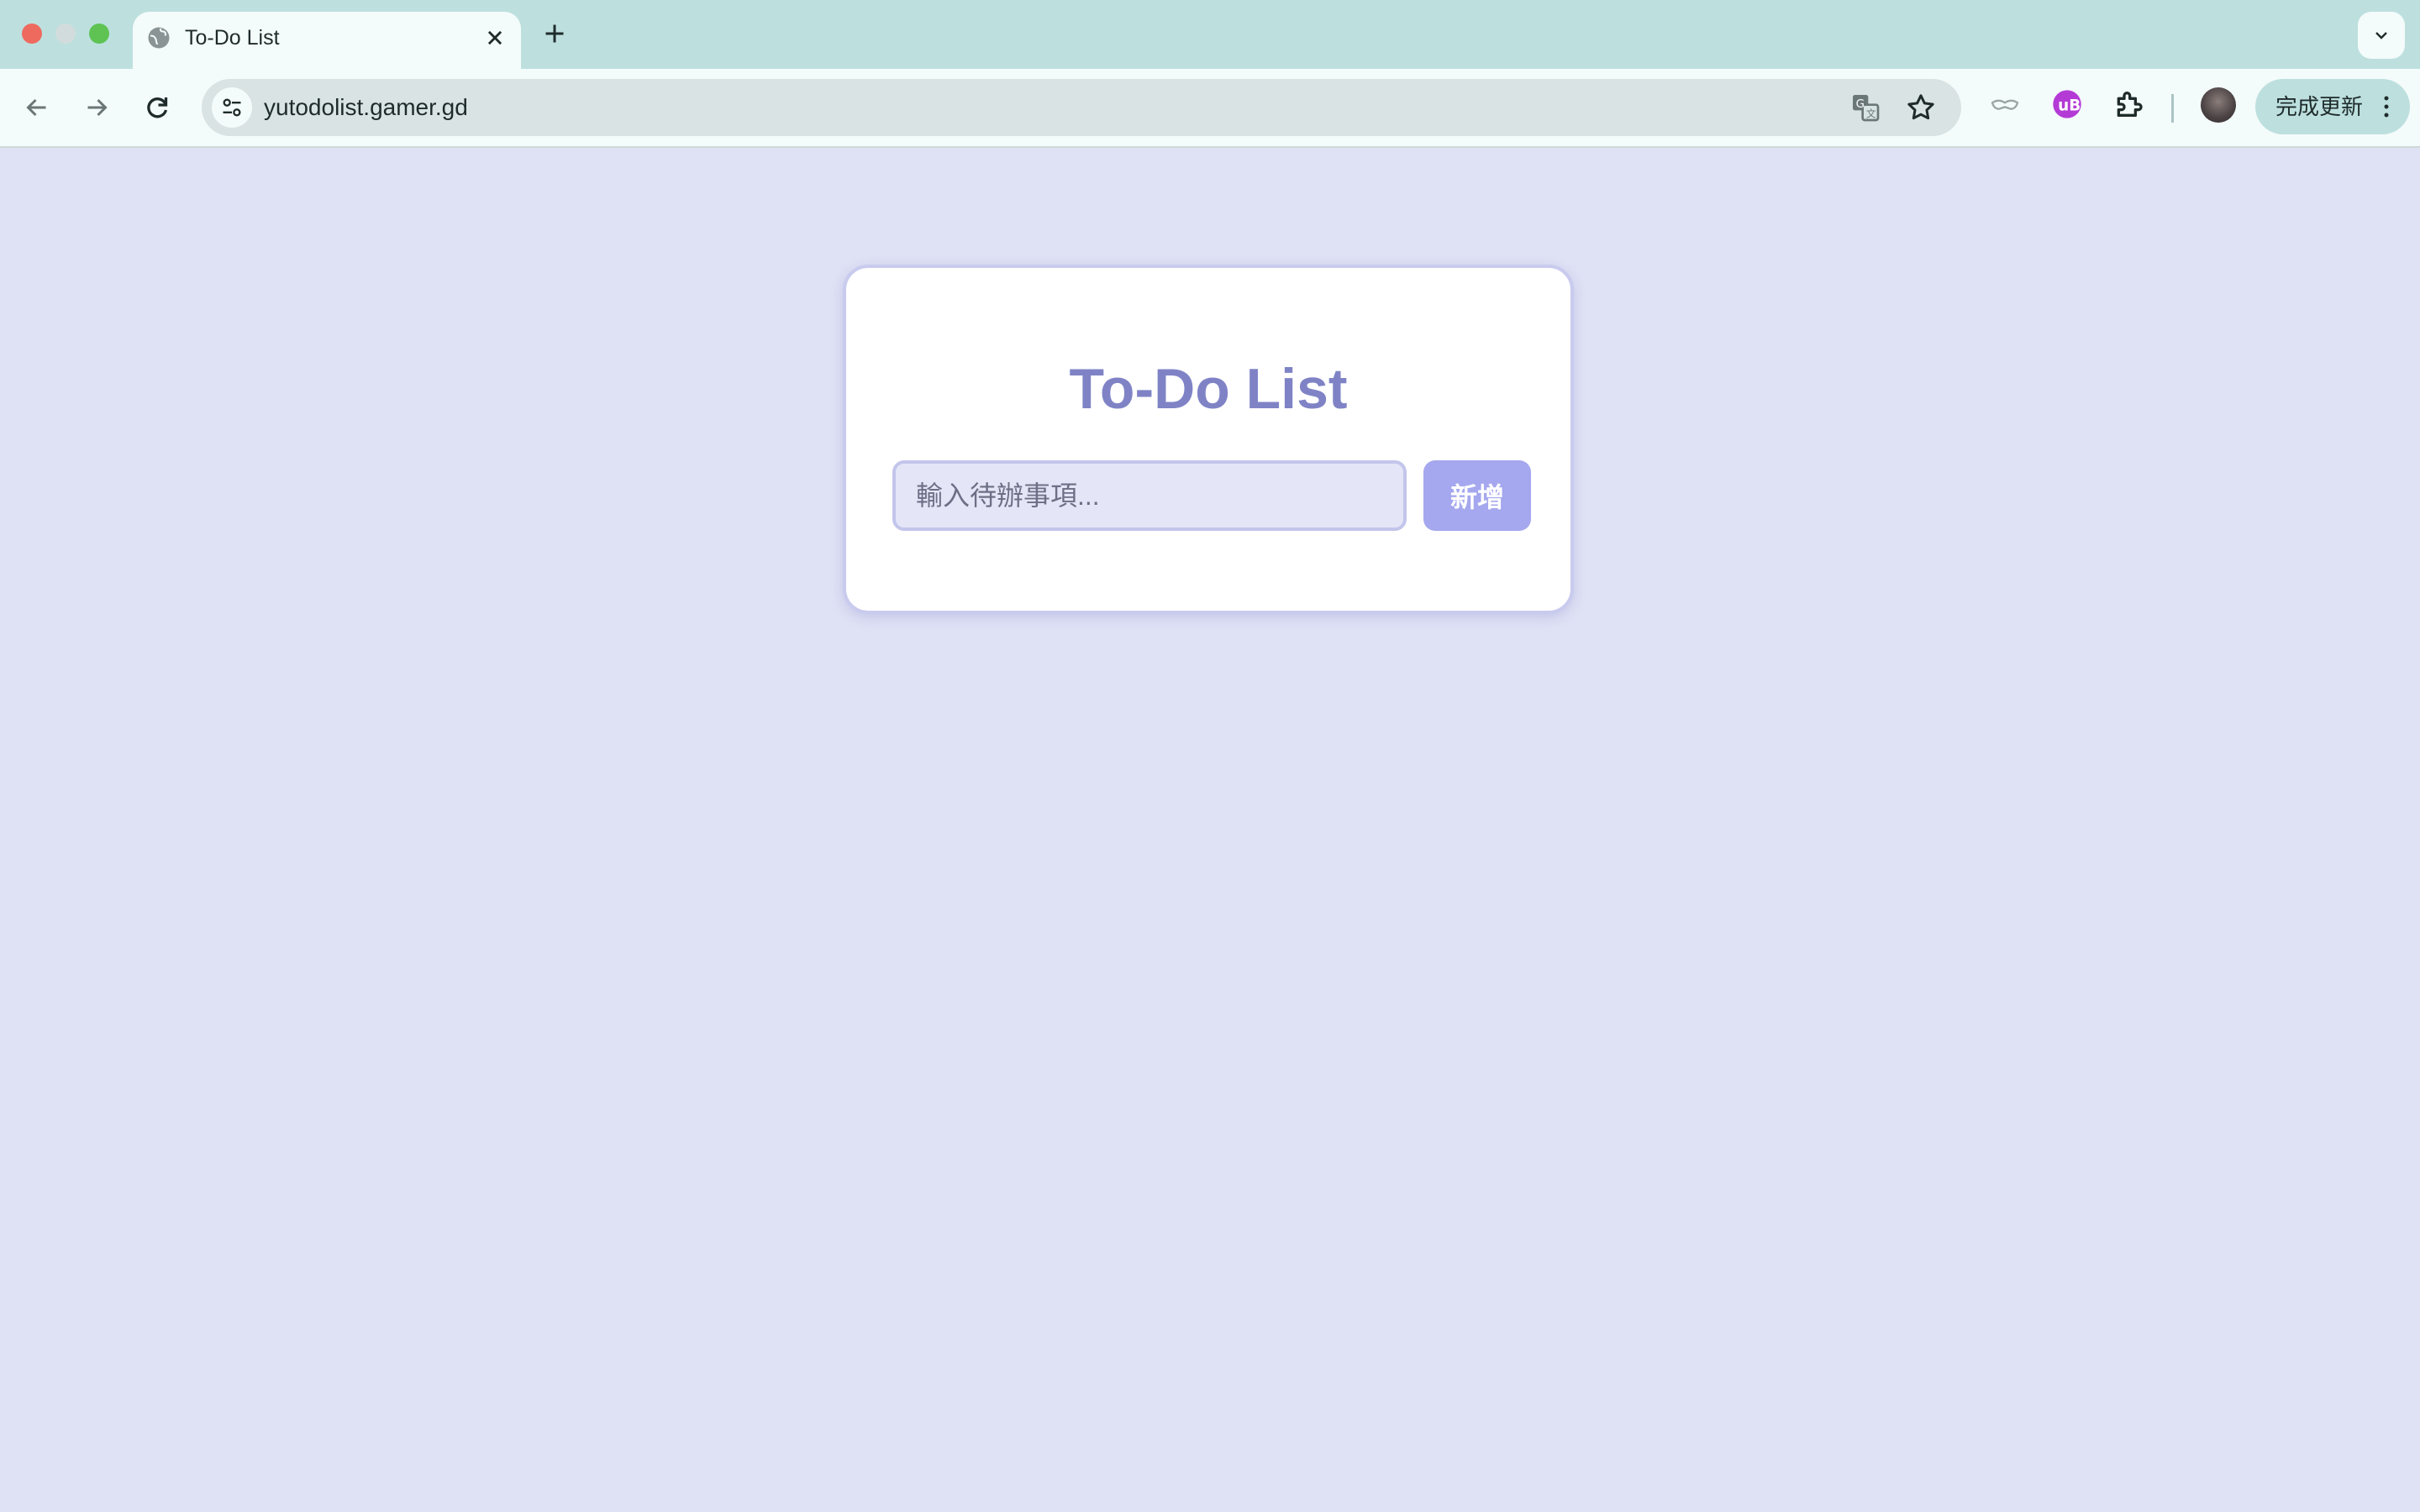 The image size is (2420, 1512). Describe the element at coordinates (2005, 104) in the screenshot. I see `mask-icon` at that location.